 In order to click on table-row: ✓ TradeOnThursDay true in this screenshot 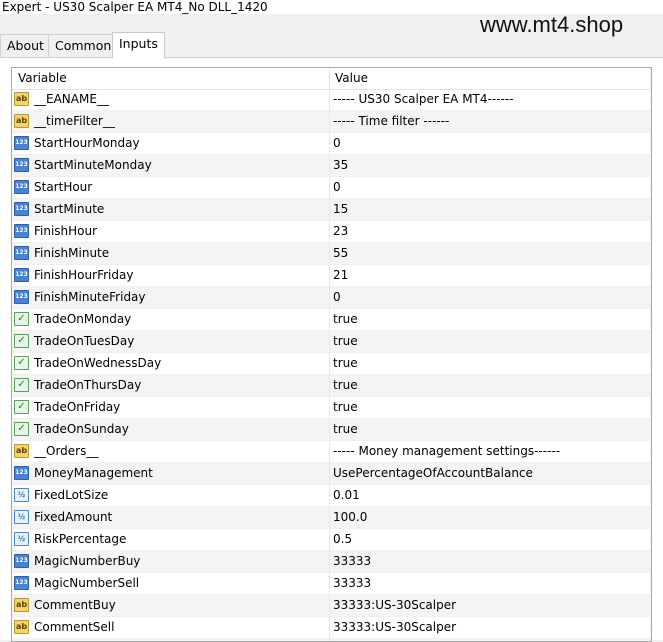, I will do `click(331, 386)`.